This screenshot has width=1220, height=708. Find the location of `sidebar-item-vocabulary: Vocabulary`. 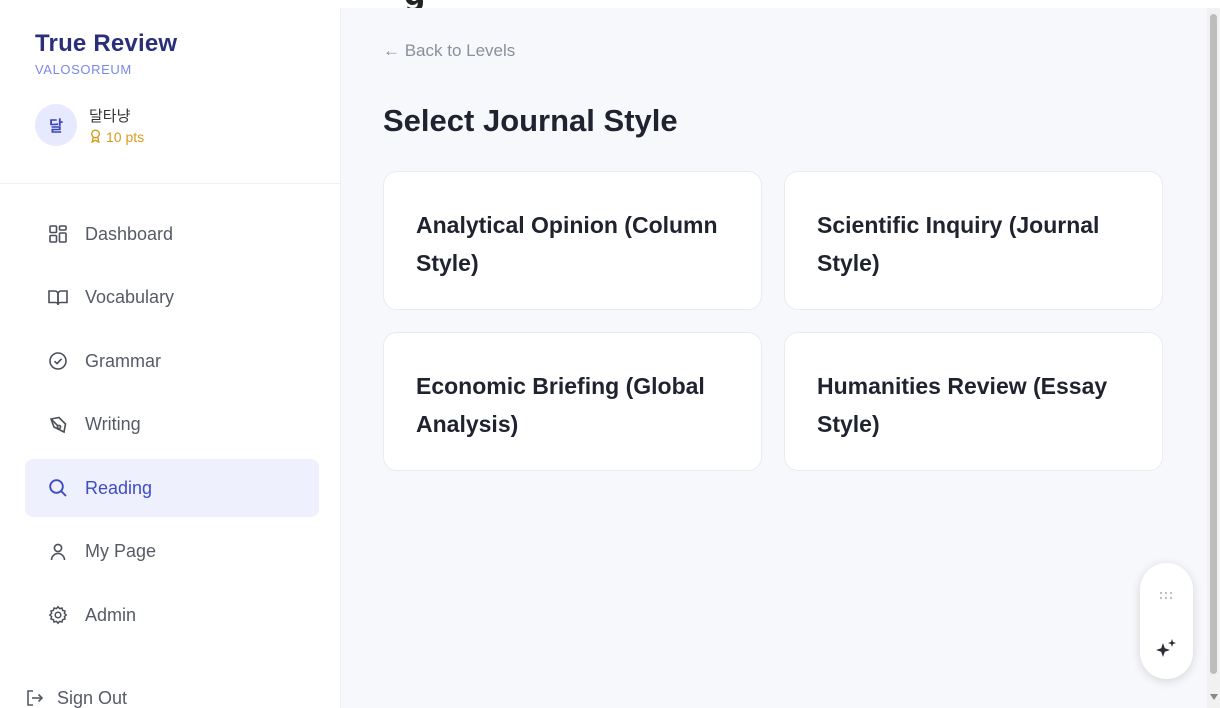

sidebar-item-vocabulary: Vocabulary is located at coordinates (172, 298).